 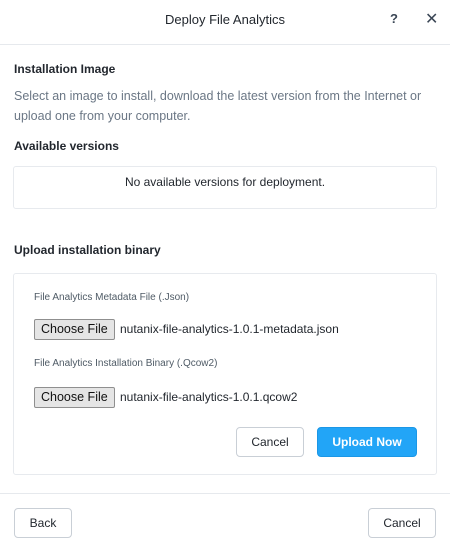 I want to click on binary-file-name: nutanix-file-analytics-1.0.1.qcow2, so click(x=209, y=397).